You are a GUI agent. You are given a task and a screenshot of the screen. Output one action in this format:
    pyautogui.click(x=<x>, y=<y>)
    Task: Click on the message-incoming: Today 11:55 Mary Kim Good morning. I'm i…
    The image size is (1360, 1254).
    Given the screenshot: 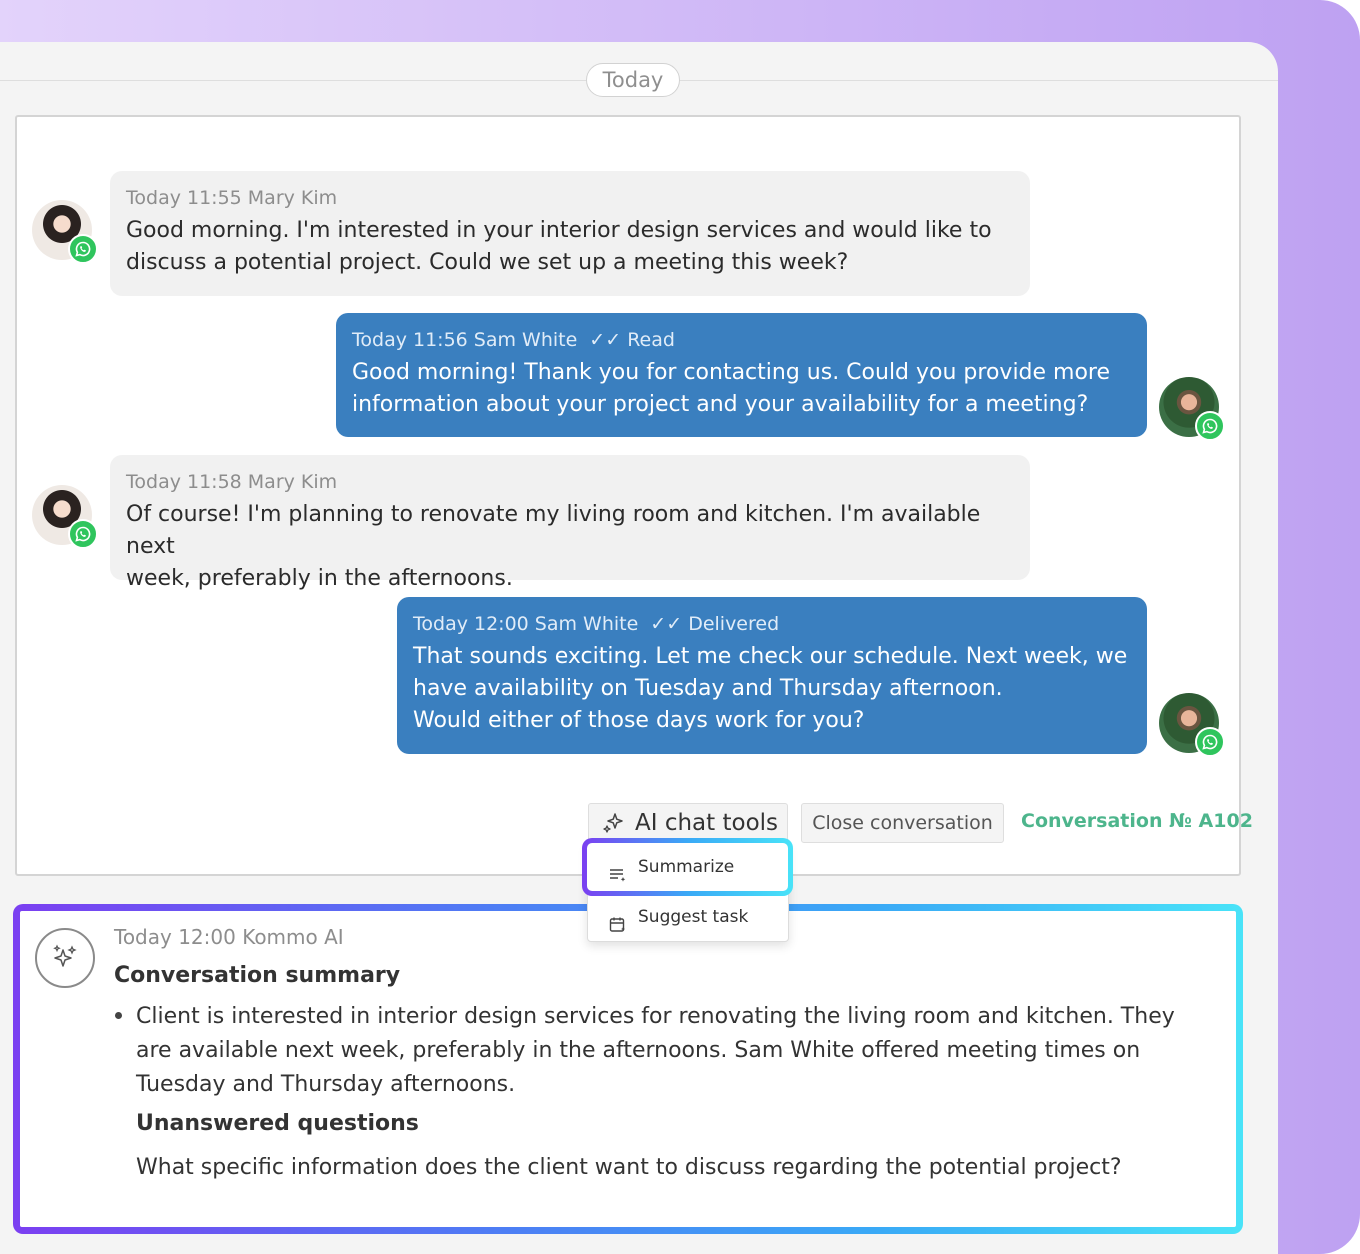 What is the action you would take?
    pyautogui.click(x=570, y=233)
    